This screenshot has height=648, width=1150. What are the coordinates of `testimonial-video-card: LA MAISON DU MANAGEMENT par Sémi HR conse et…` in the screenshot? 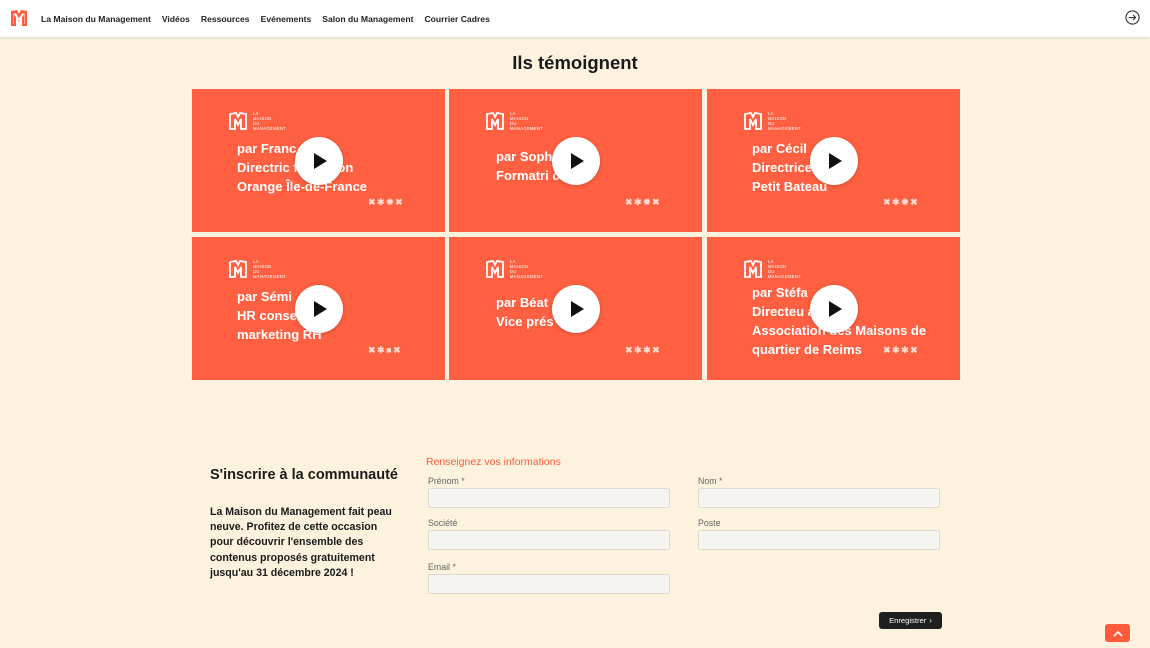 It's located at (318, 308).